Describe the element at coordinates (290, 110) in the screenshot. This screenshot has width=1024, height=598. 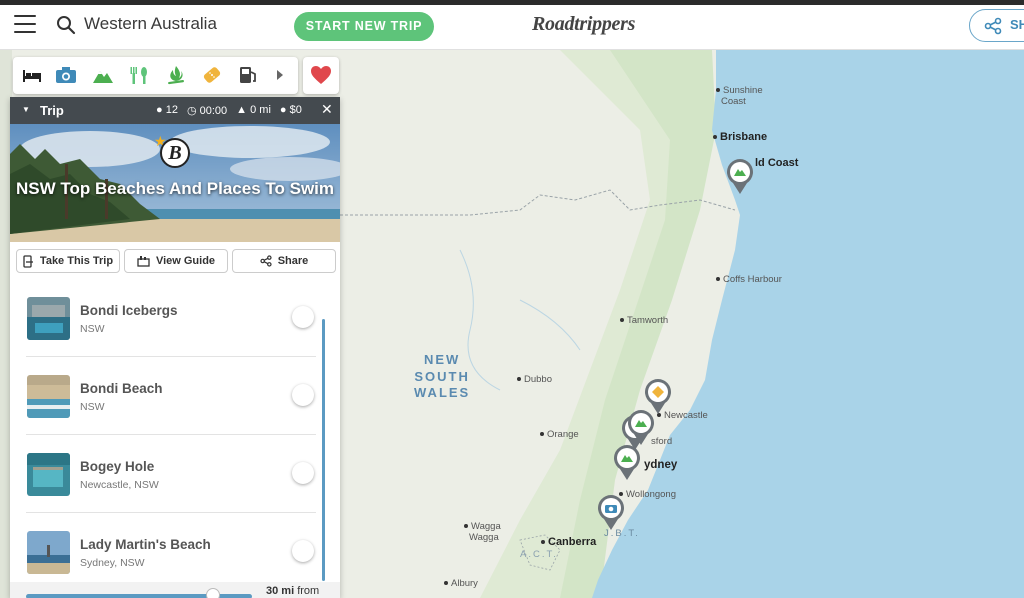
I see `trip-cost: ● $0` at that location.